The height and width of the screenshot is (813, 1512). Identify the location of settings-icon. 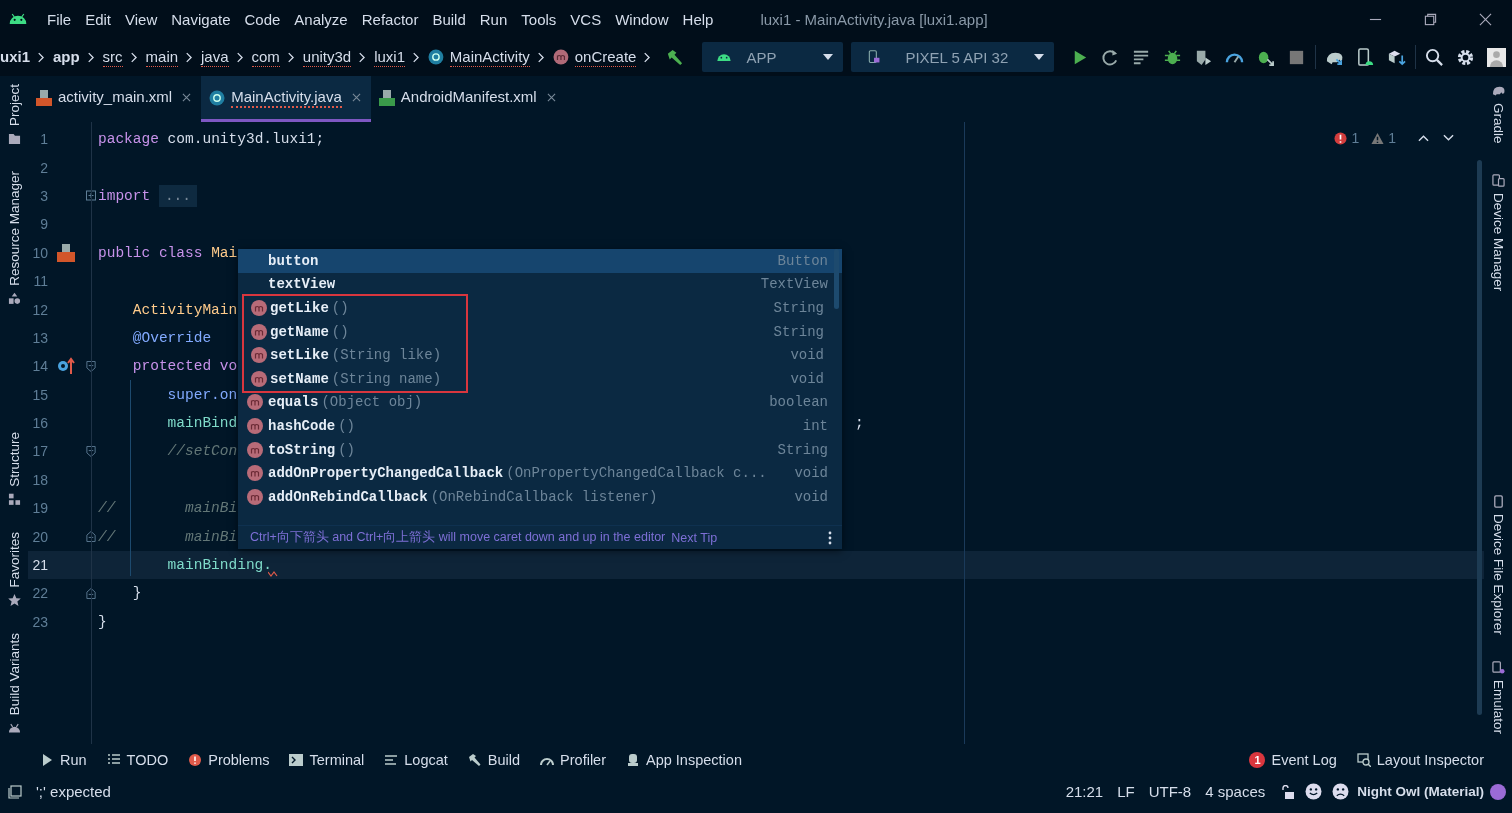
(1465, 57).